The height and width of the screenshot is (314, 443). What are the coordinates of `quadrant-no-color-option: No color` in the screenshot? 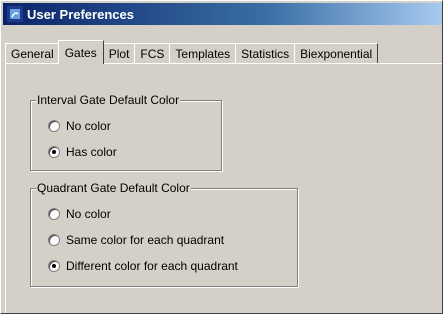 It's located at (79, 214).